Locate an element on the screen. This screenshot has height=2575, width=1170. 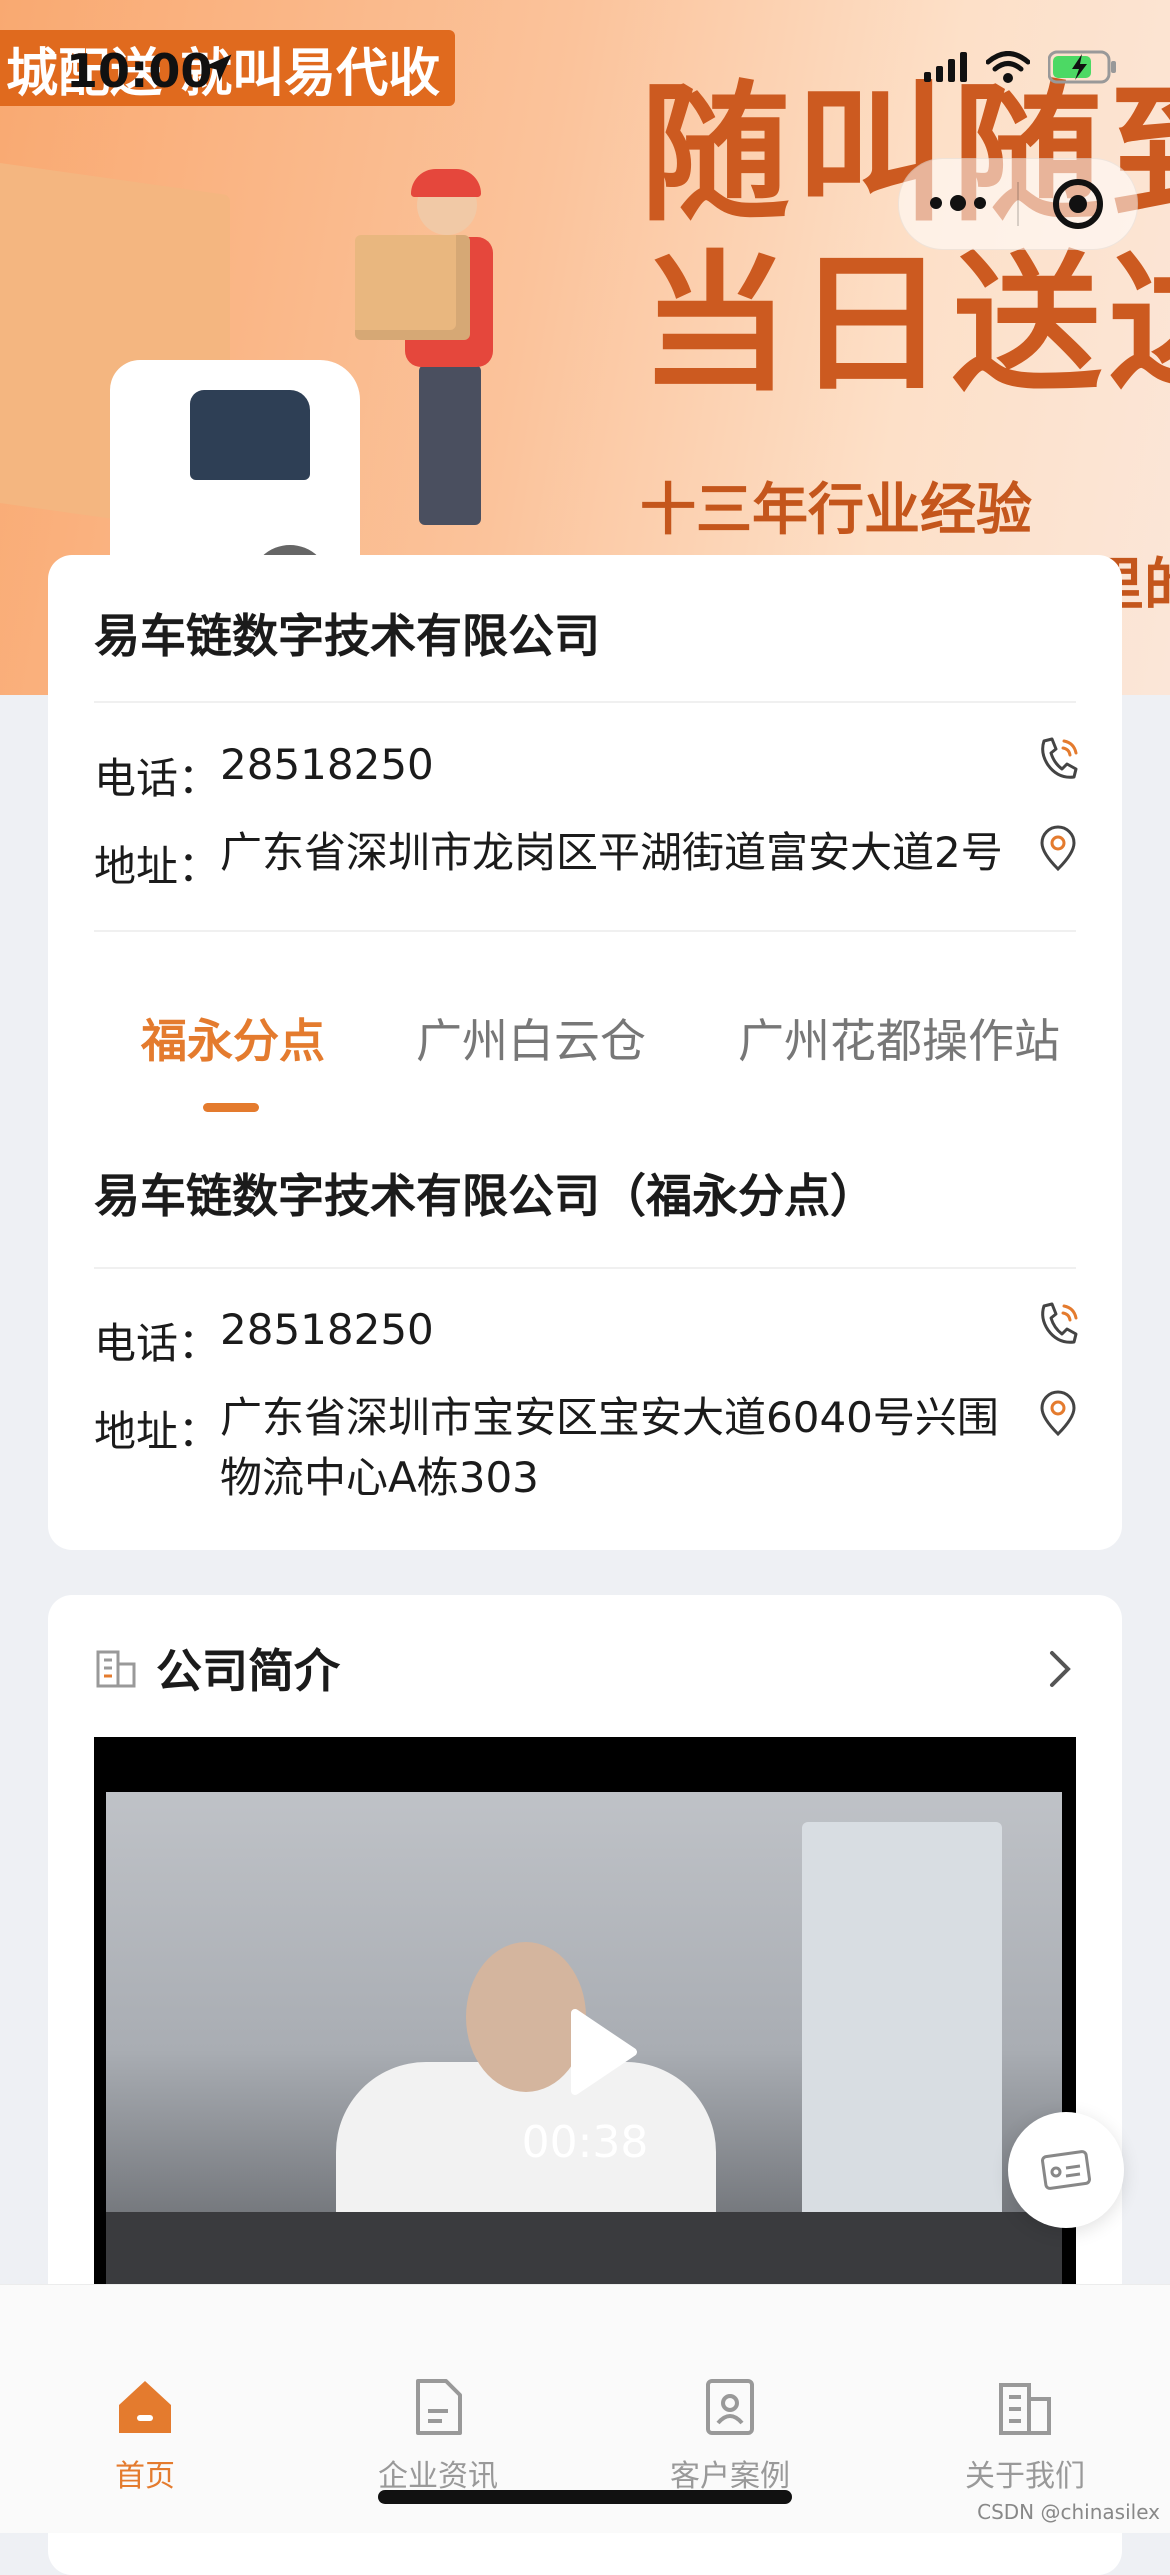
chevron-right-icon is located at coordinates (1060, 1669).